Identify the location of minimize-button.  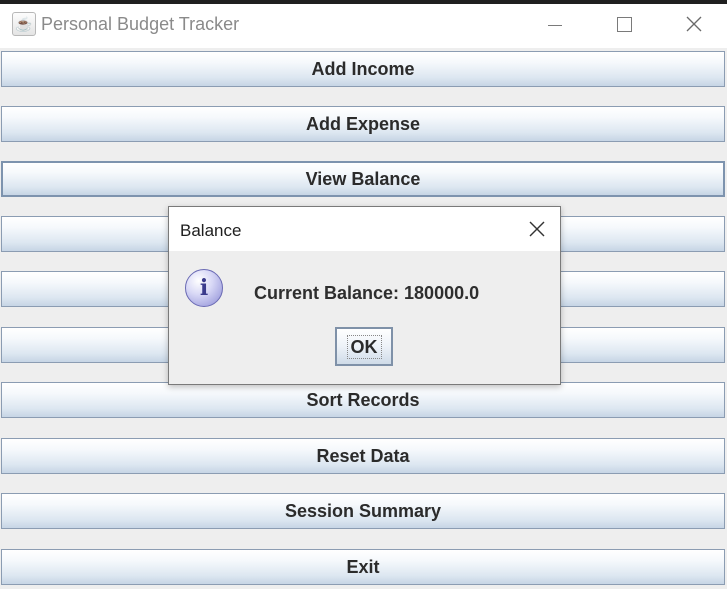
(555, 24).